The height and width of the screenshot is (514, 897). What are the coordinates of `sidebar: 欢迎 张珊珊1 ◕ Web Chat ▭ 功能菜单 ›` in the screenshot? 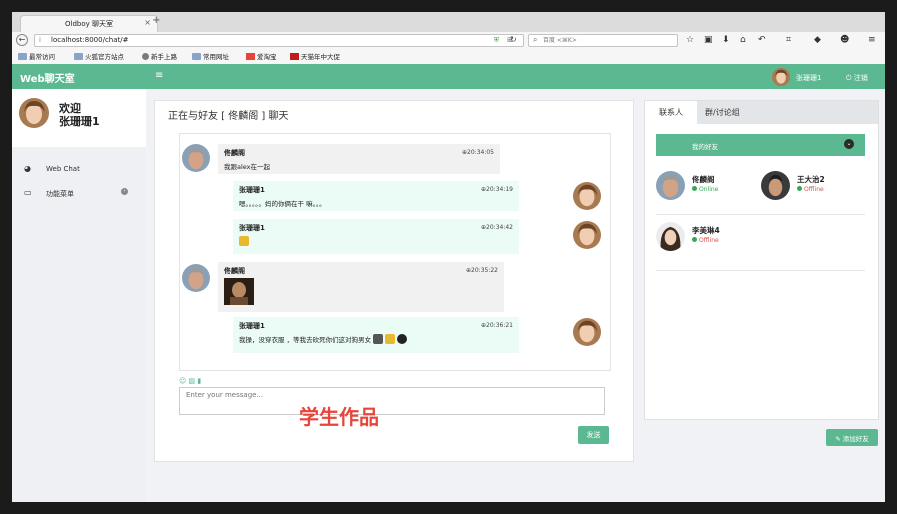 It's located at (79, 295).